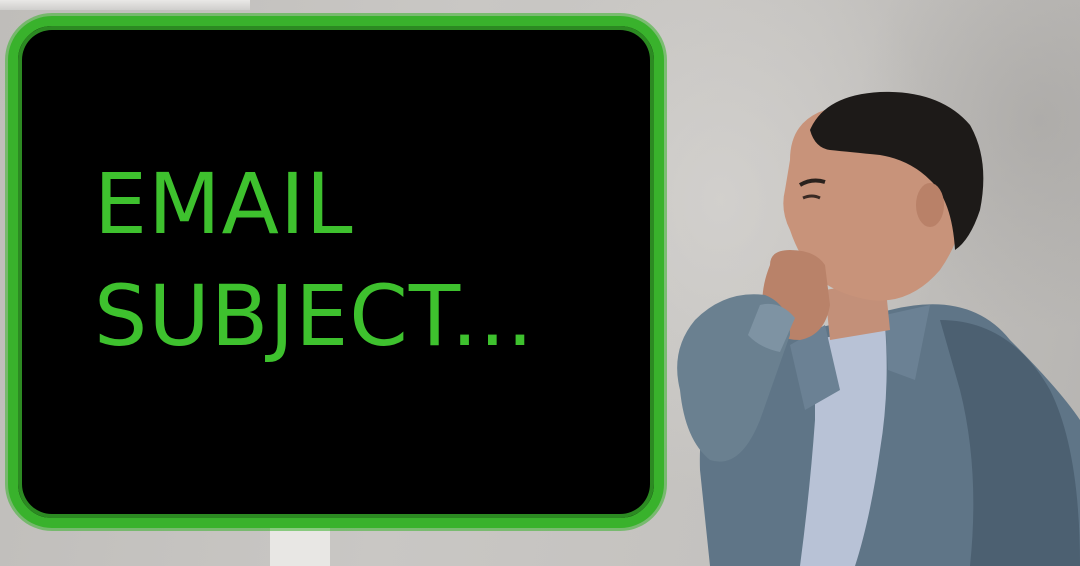 The image size is (1080, 566). What do you see at coordinates (930, 205) in the screenshot?
I see `ear` at bounding box center [930, 205].